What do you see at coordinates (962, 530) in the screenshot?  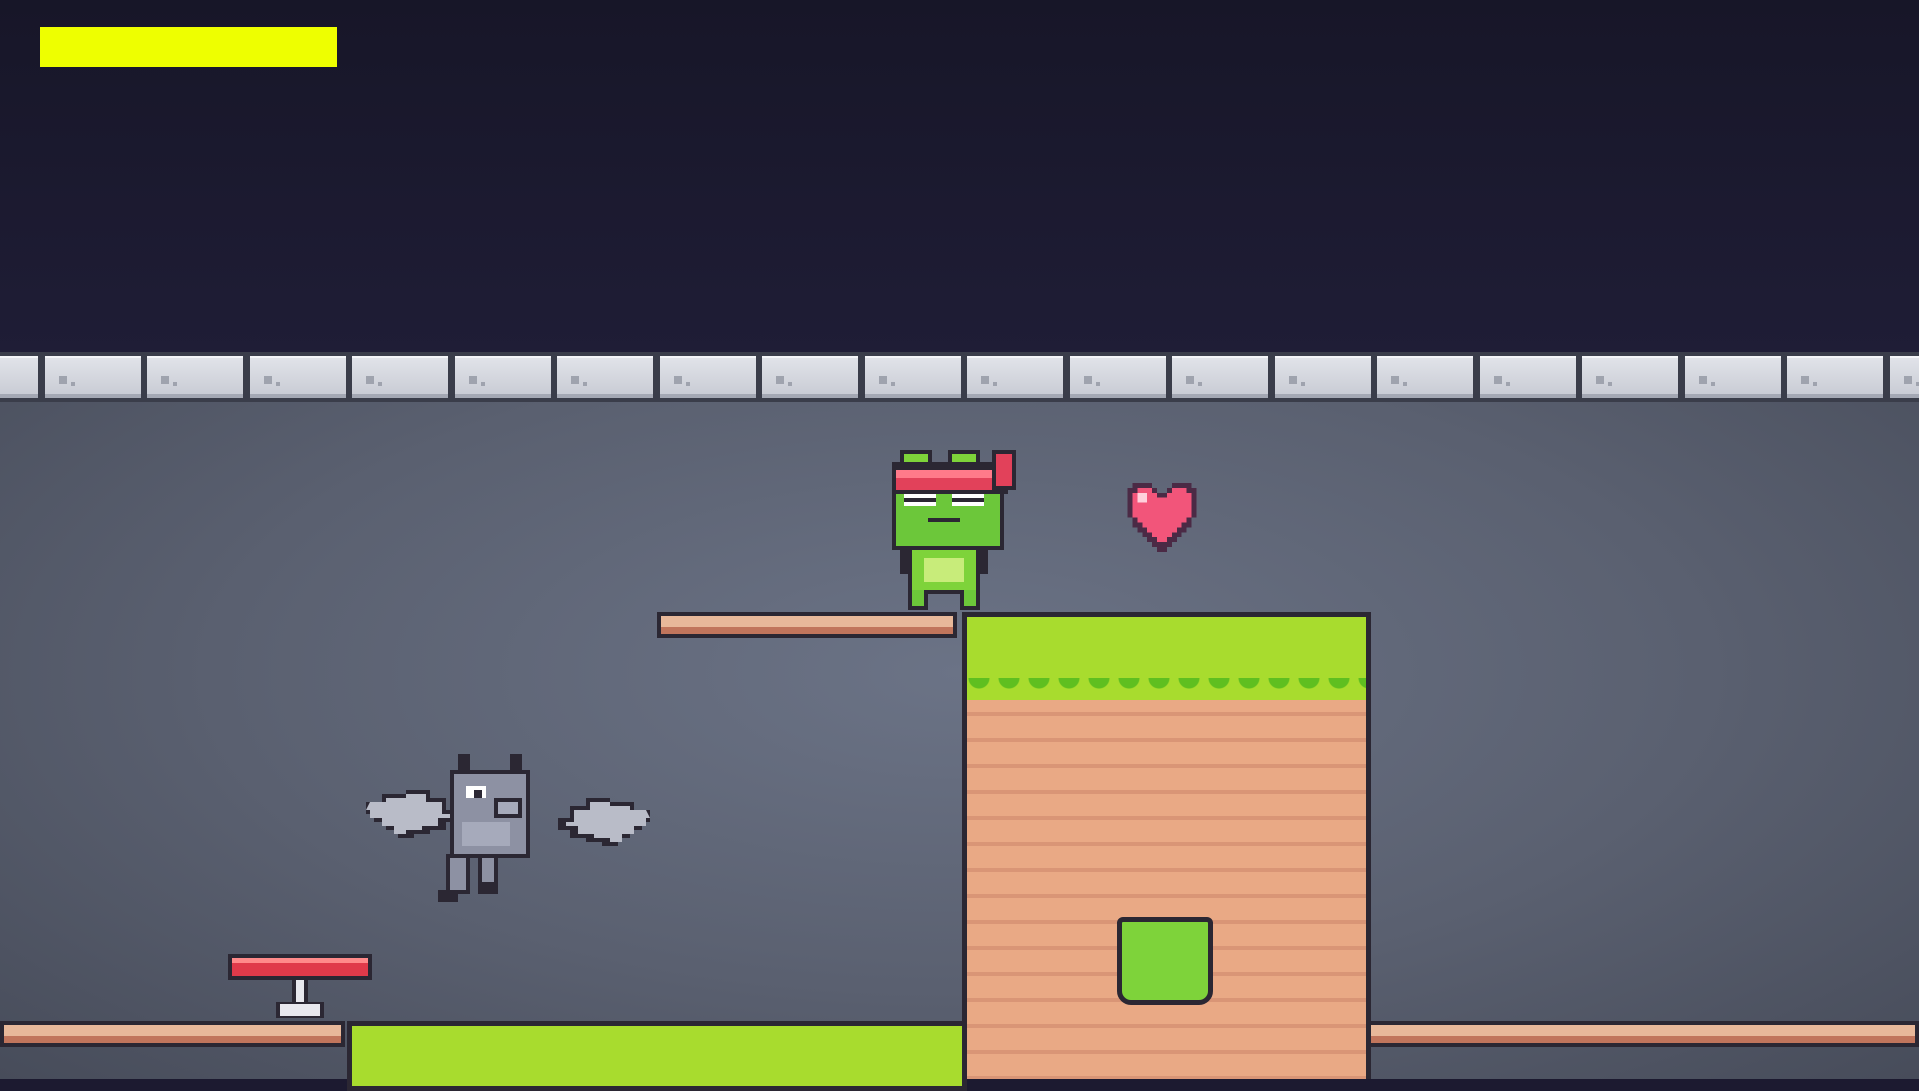 I see `player-ninja-frog` at bounding box center [962, 530].